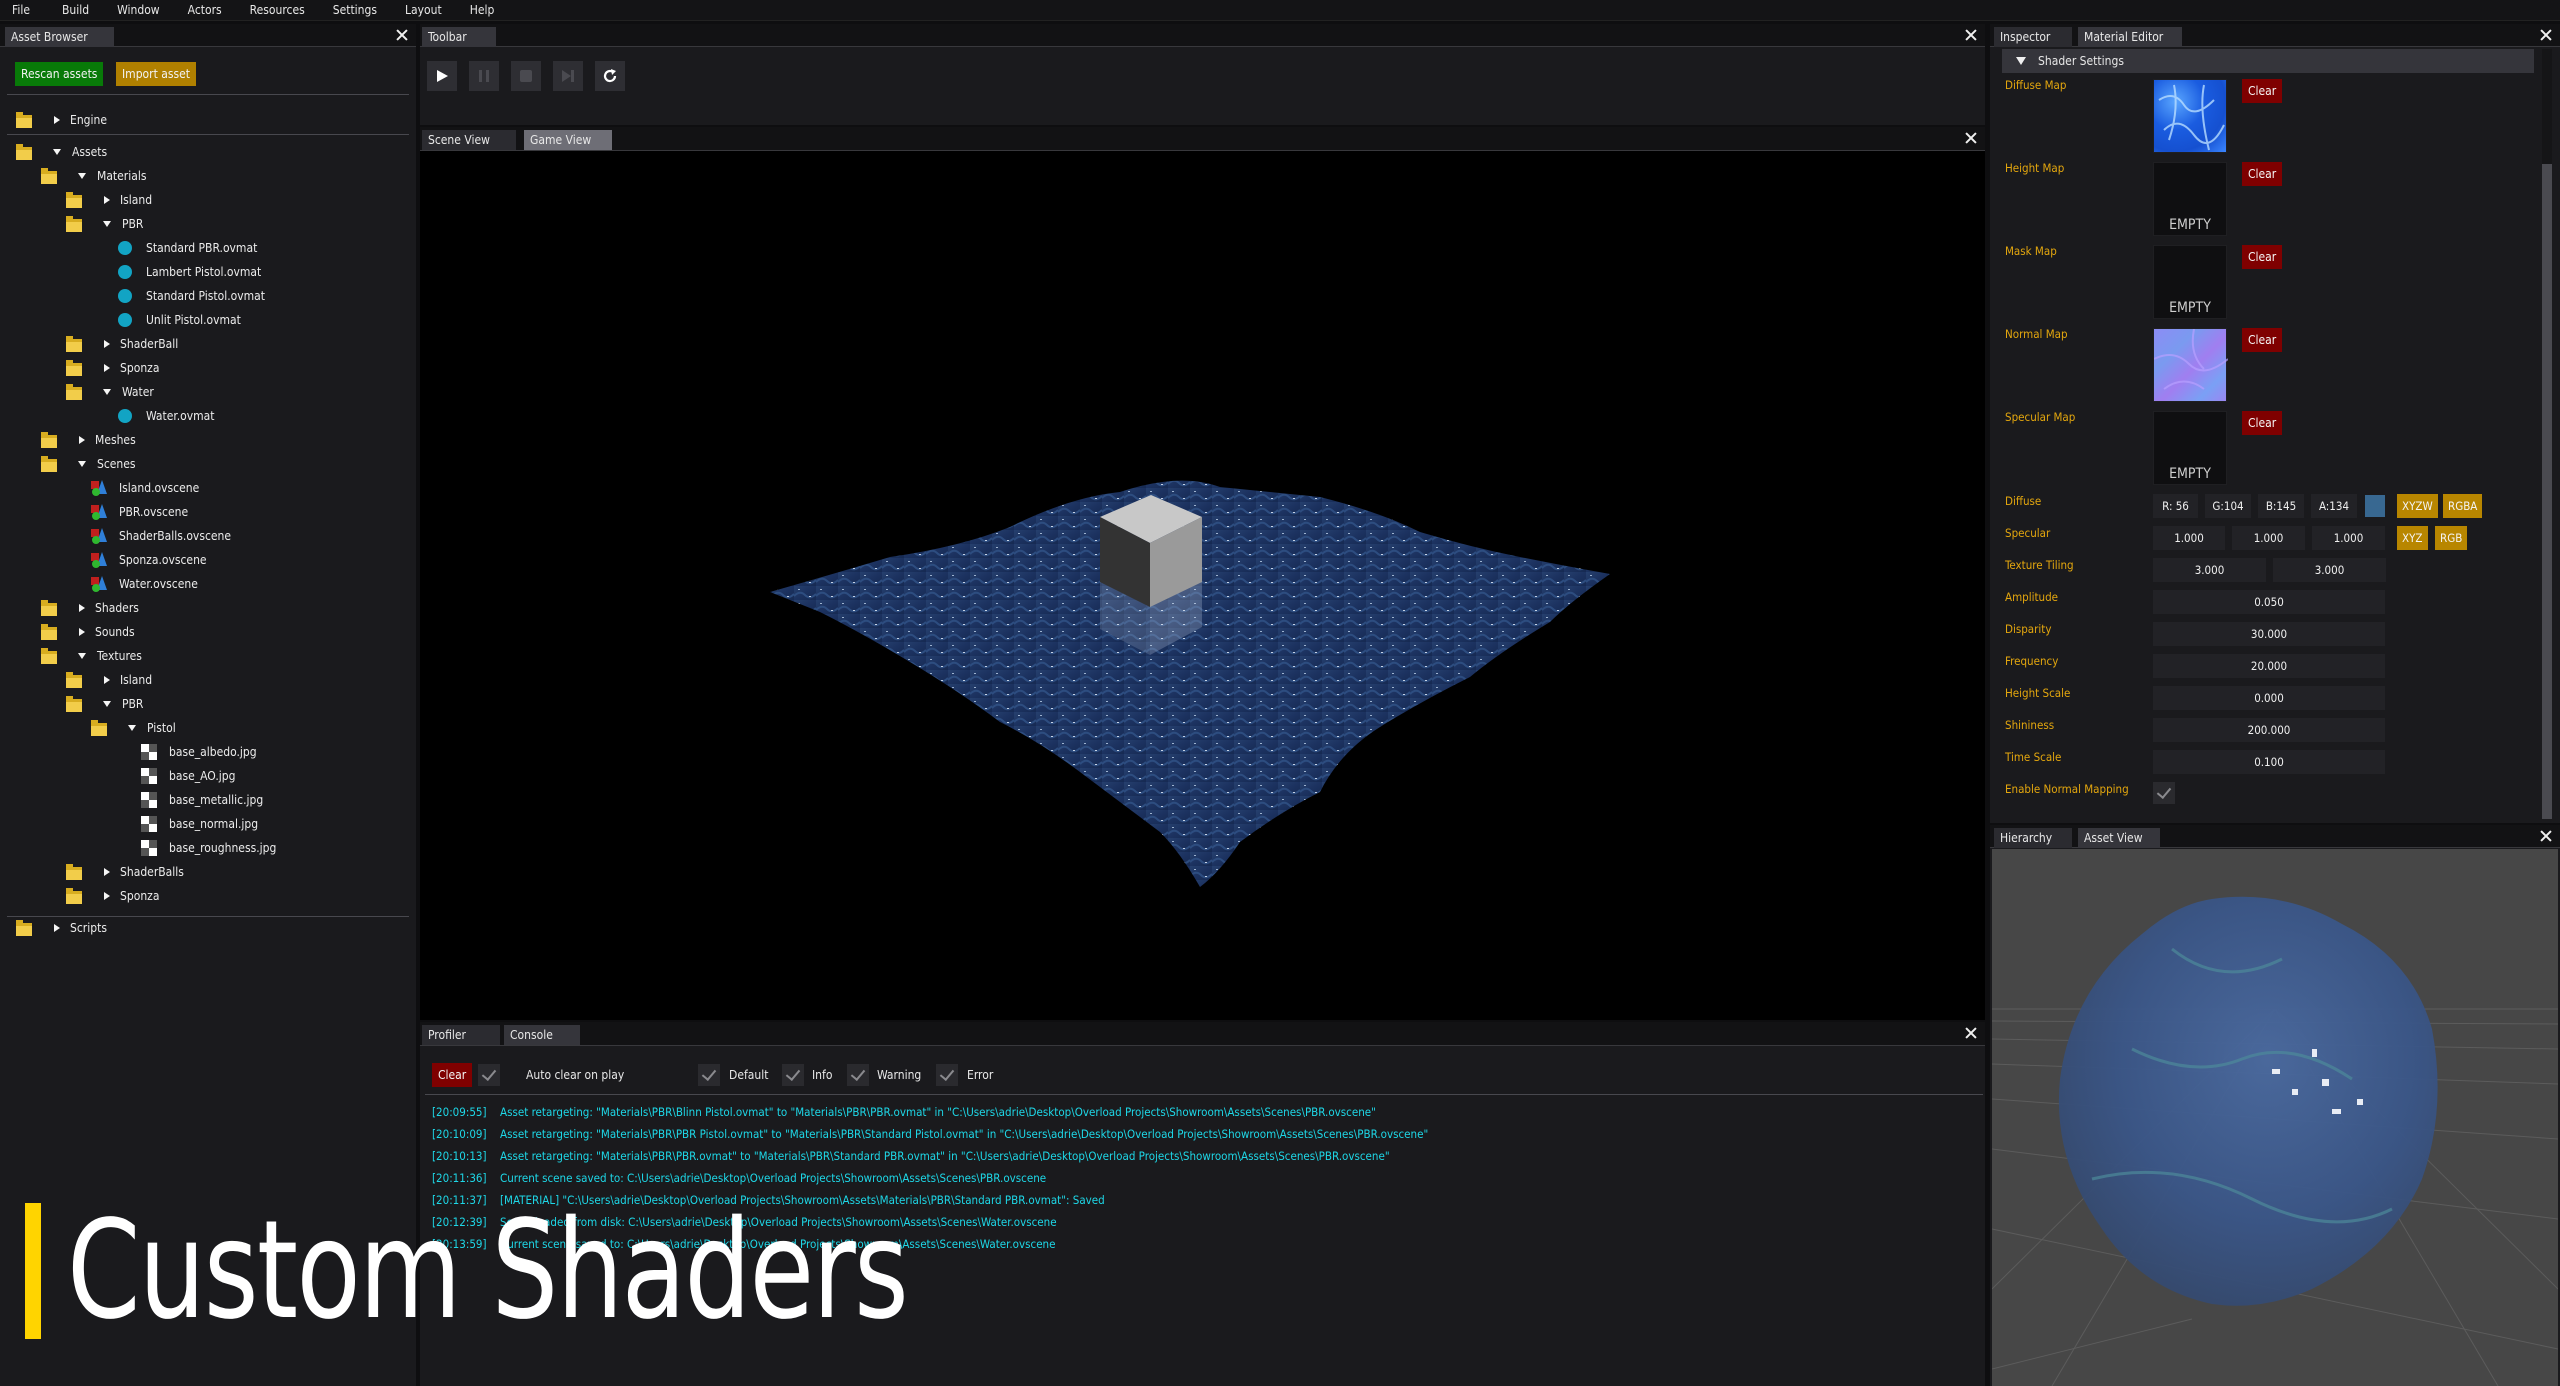  What do you see at coordinates (2175, 506) in the screenshot?
I see `diffuse-r-field: R: 56` at bounding box center [2175, 506].